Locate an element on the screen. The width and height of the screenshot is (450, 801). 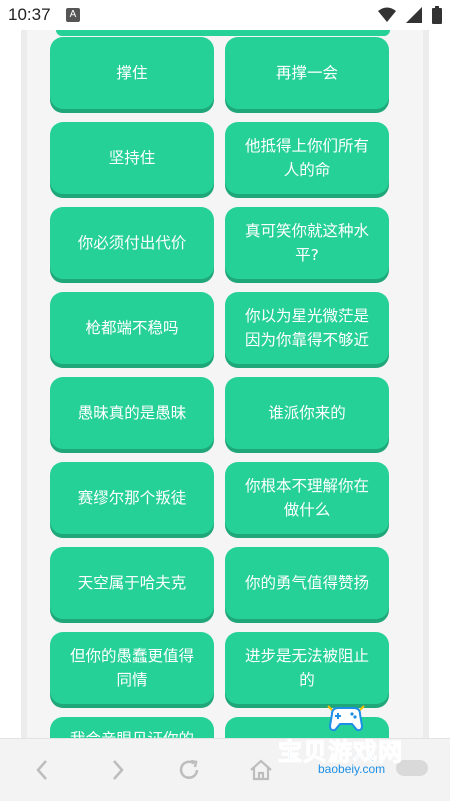
forward-icon is located at coordinates (117, 770).